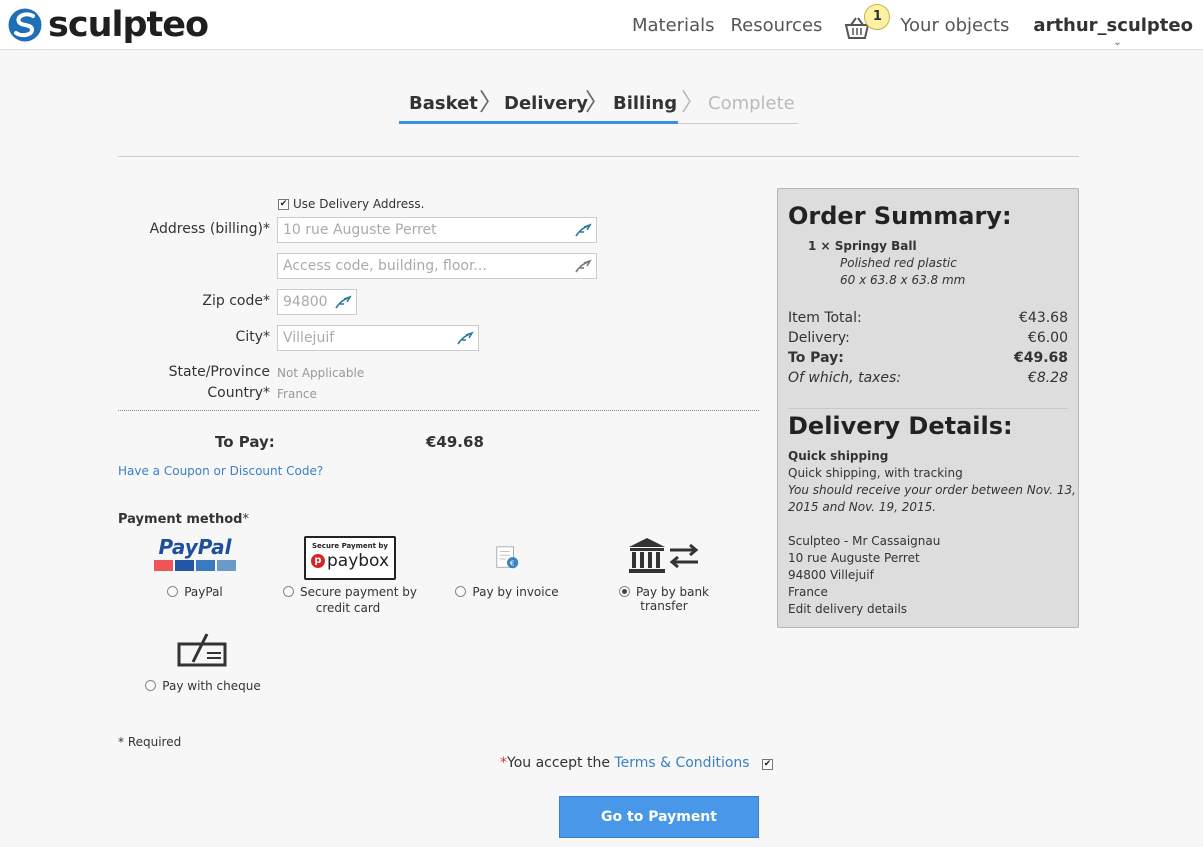 The image size is (1203, 847). I want to click on cheque-label: Pay with cheque, so click(211, 686).